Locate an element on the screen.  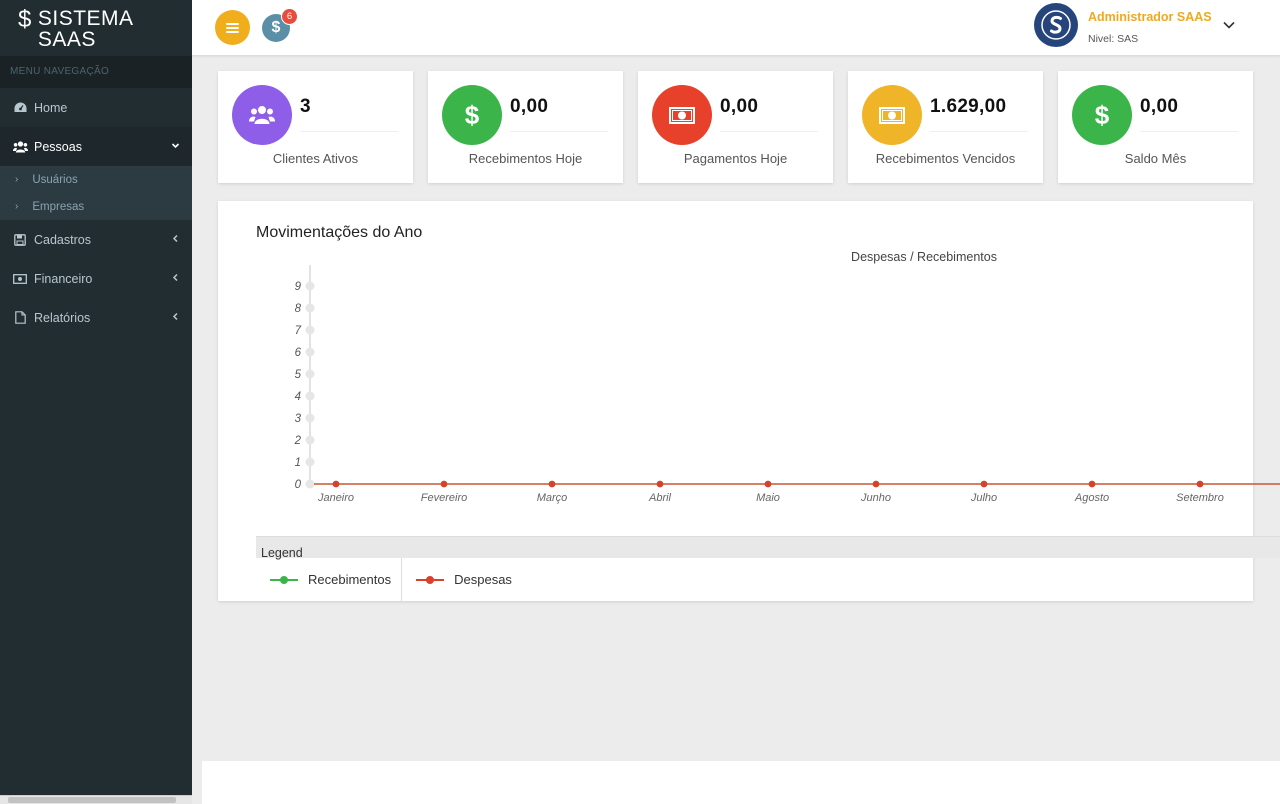
sidebar-item-financeiro: Financeiro is located at coordinates (96, 278).